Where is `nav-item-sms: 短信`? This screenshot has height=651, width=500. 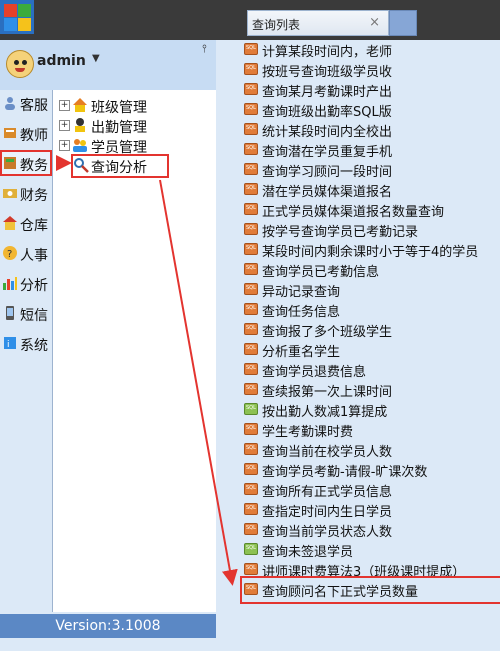 nav-item-sms: 短信 is located at coordinates (26, 313).